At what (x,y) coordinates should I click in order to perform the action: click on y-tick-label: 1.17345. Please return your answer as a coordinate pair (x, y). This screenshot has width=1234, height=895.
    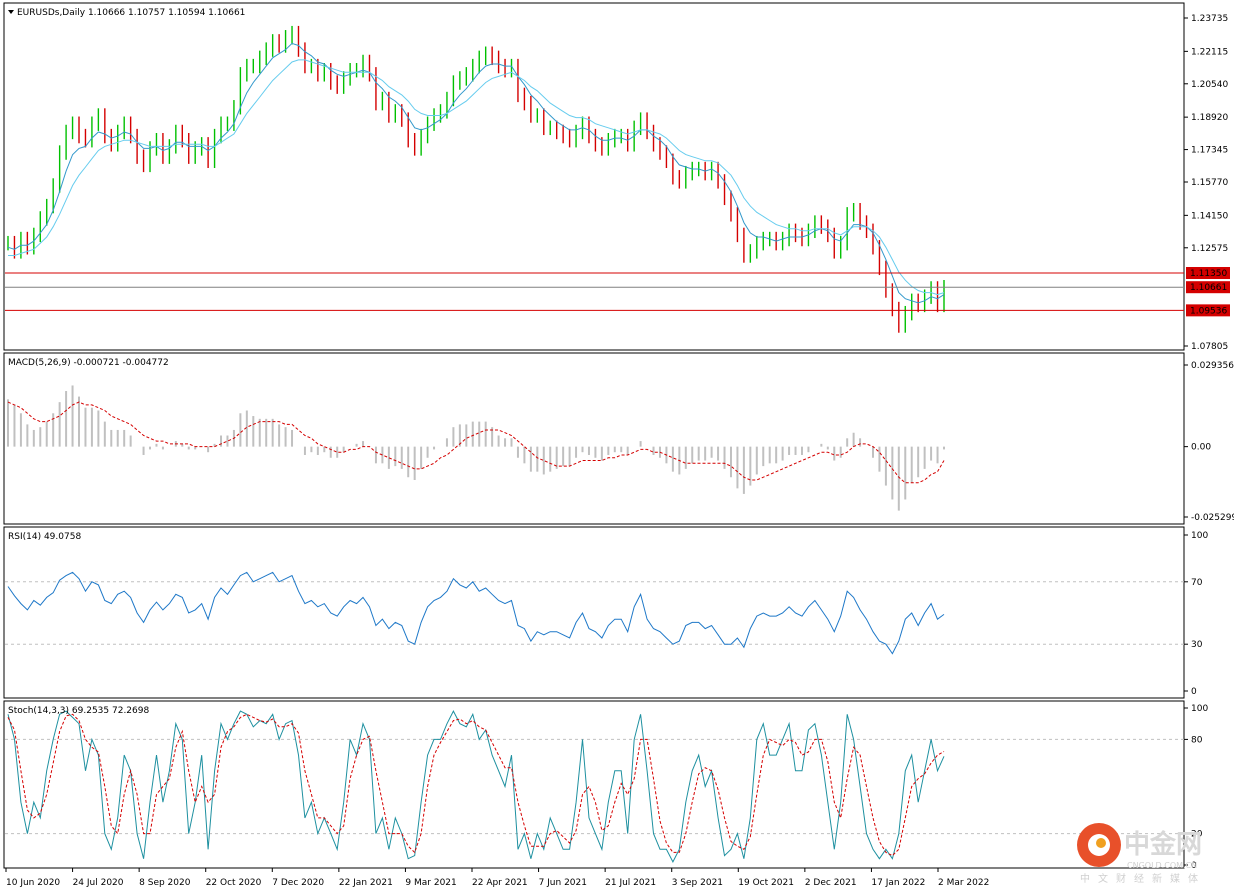
    Looking at the image, I should click on (1209, 151).